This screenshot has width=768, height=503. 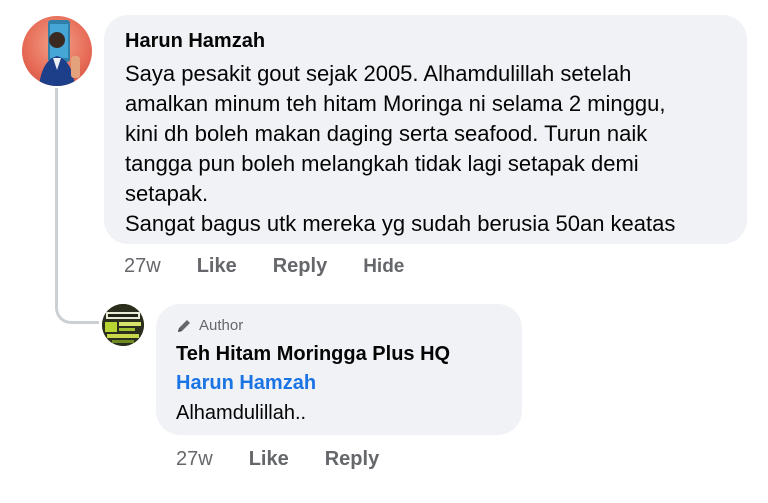 What do you see at coordinates (295, 459) in the screenshot?
I see `reply-actions: 27w Like Reply` at bounding box center [295, 459].